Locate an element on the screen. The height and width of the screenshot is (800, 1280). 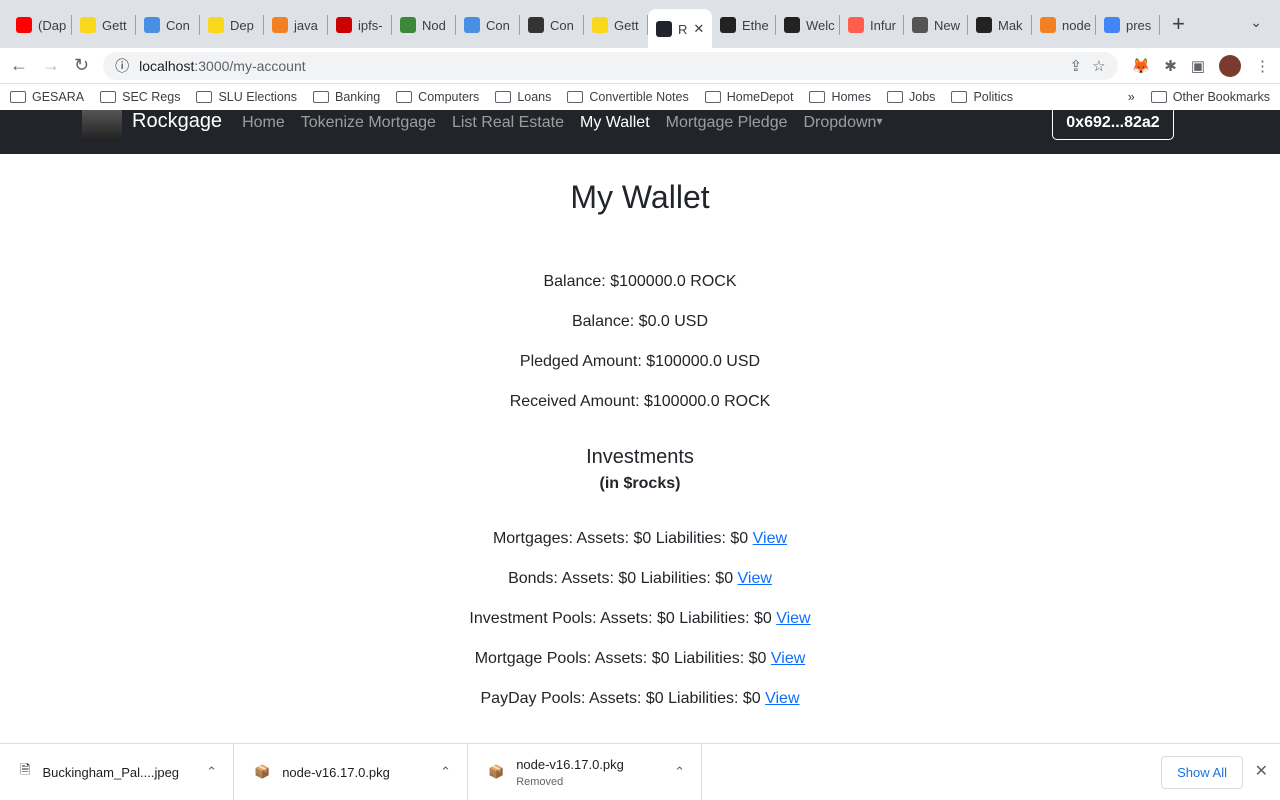
brand-logo is located at coordinates (102, 125).